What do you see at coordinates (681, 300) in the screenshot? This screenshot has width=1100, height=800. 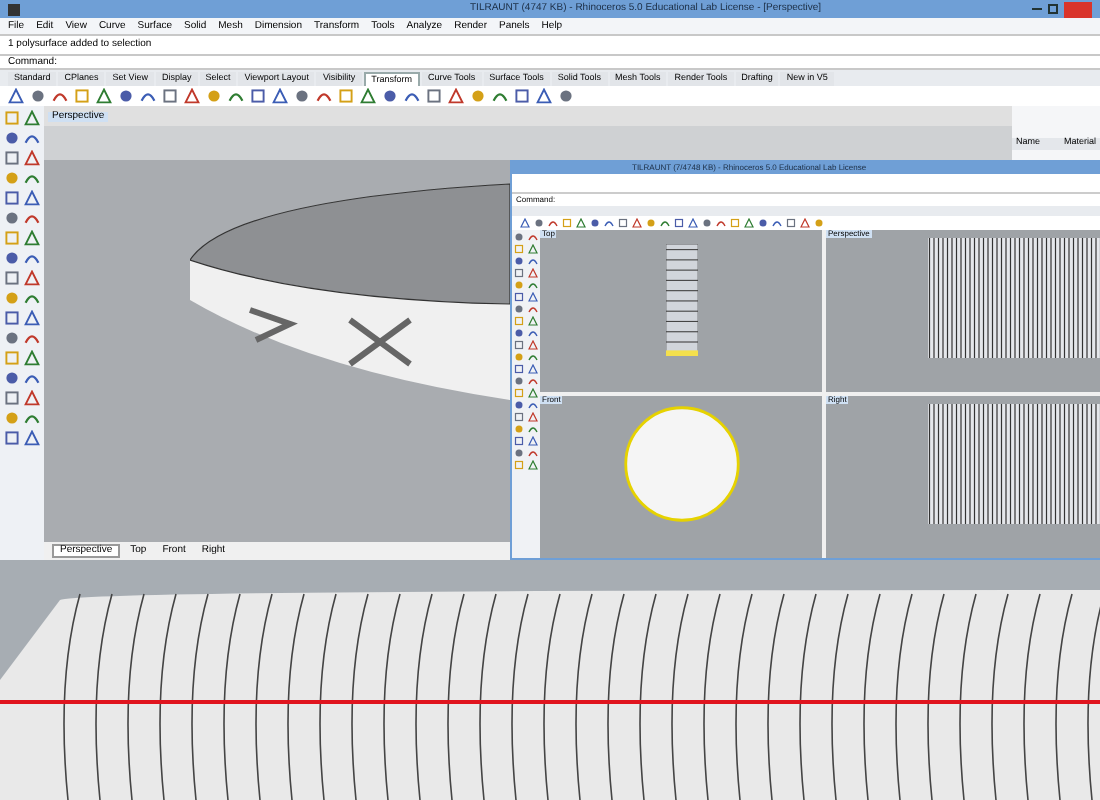 I see `column-drawing` at bounding box center [681, 300].